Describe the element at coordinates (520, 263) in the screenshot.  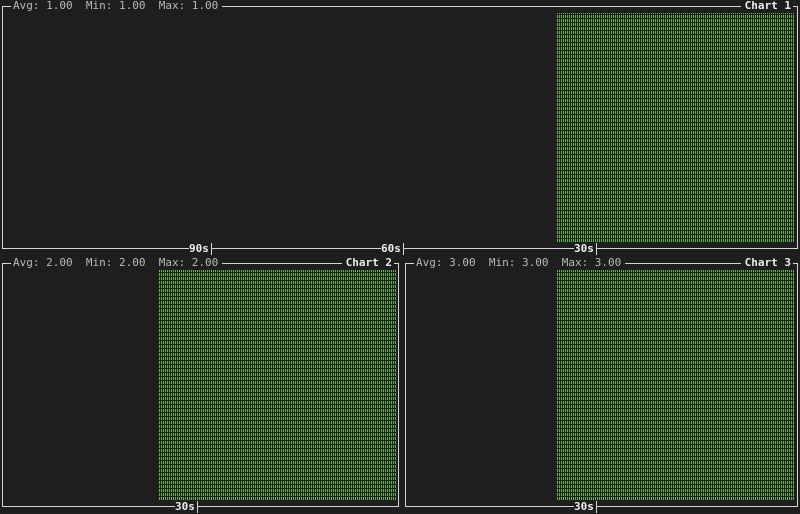
I see `chart-3-stats: Avg: 3.00 Min: 3.00 Max: 3.00` at that location.